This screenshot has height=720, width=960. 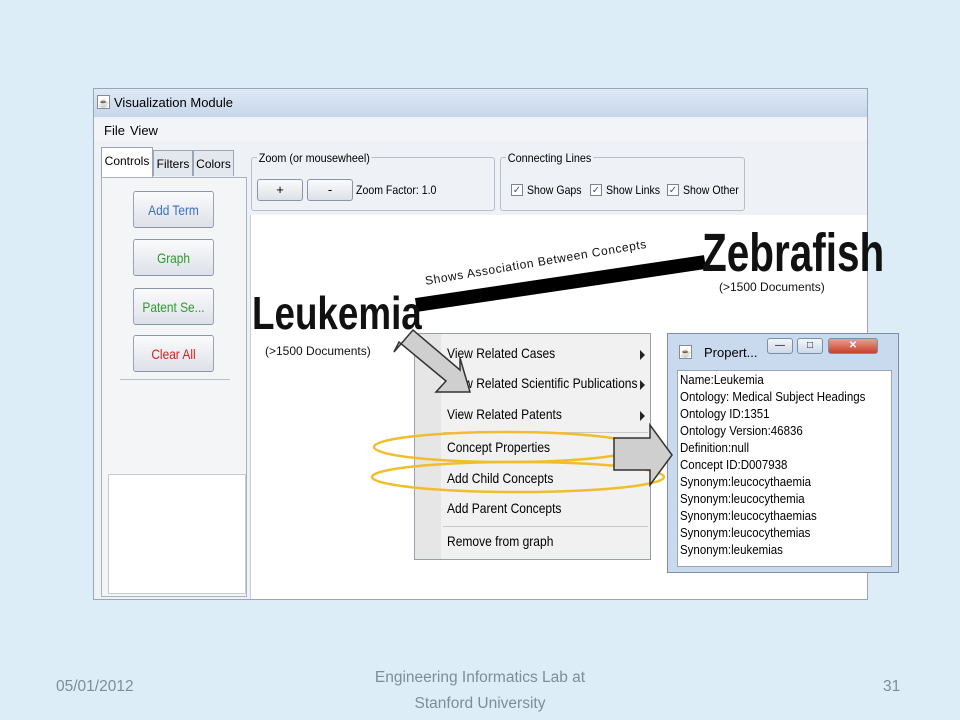 What do you see at coordinates (480, 677) in the screenshot?
I see `footer-org-line1: Engineering Informatics Lab at` at bounding box center [480, 677].